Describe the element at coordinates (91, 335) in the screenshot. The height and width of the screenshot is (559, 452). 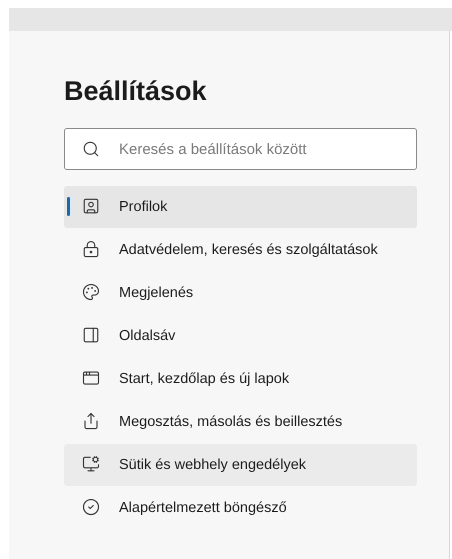
I see `sidebar-icon` at that location.